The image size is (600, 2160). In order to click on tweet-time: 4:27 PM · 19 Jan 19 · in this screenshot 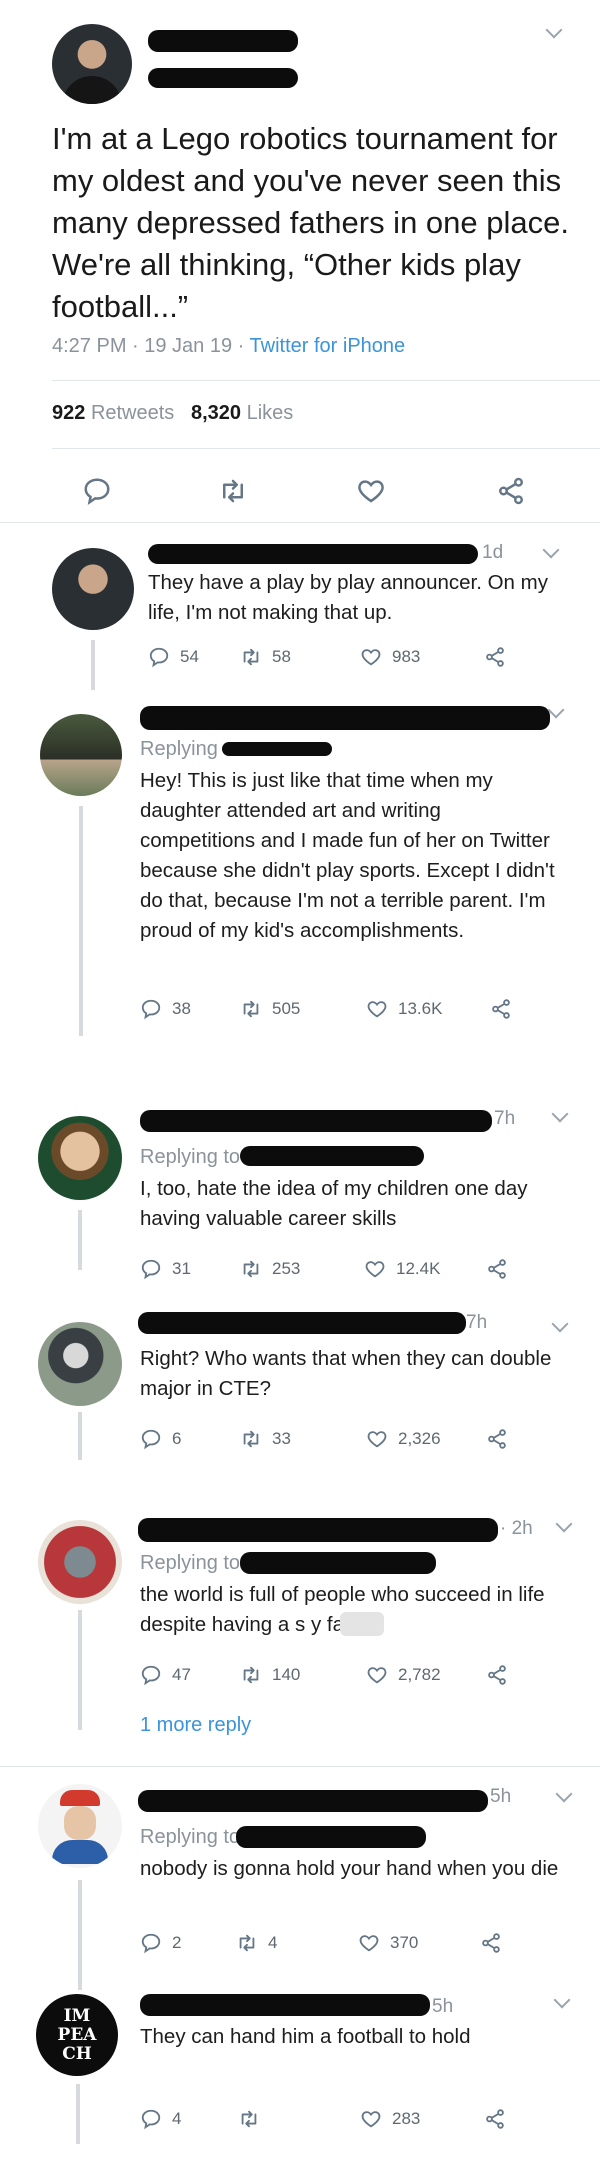, I will do `click(151, 346)`.